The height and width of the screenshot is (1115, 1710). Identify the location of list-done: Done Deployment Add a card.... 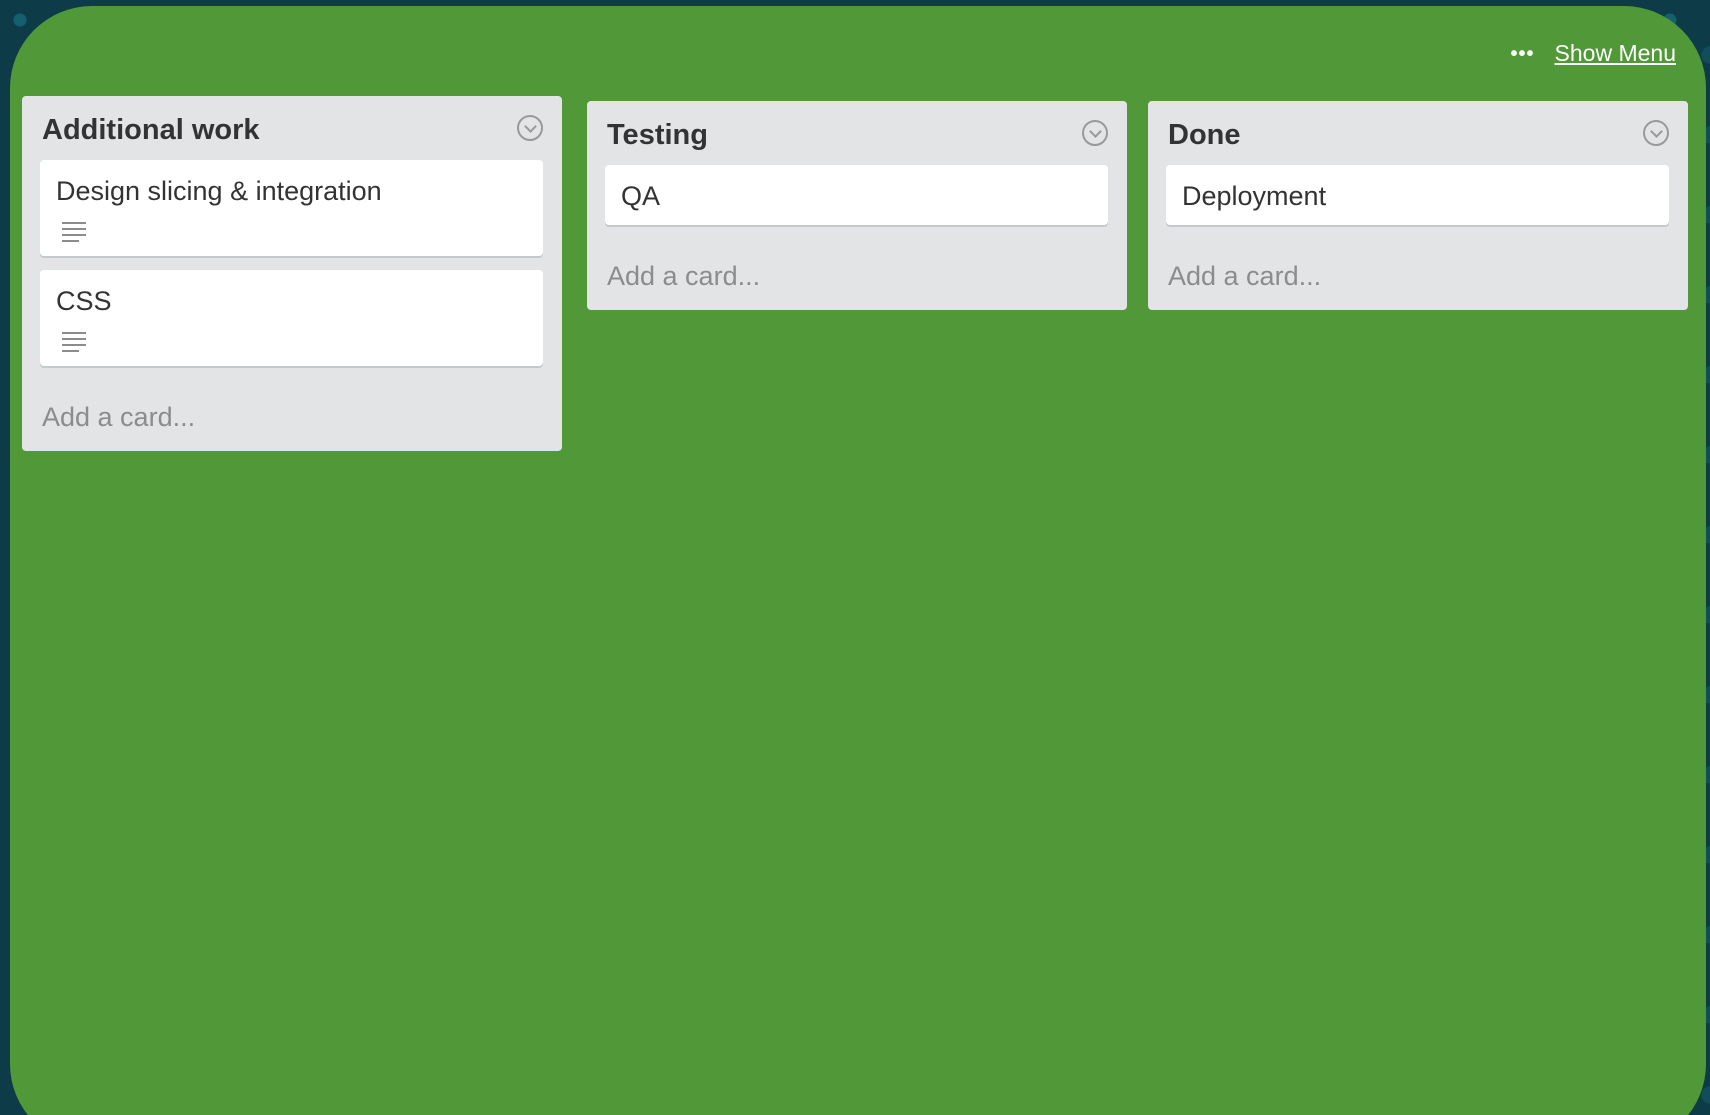
(1418, 205).